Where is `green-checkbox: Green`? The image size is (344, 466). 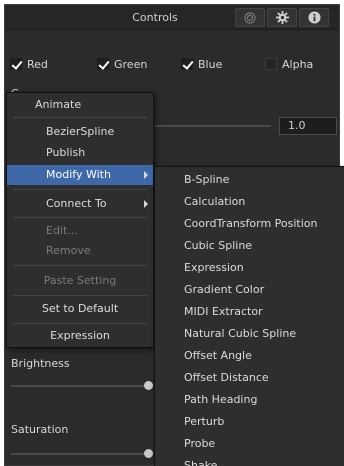 green-checkbox: Green is located at coordinates (122, 64).